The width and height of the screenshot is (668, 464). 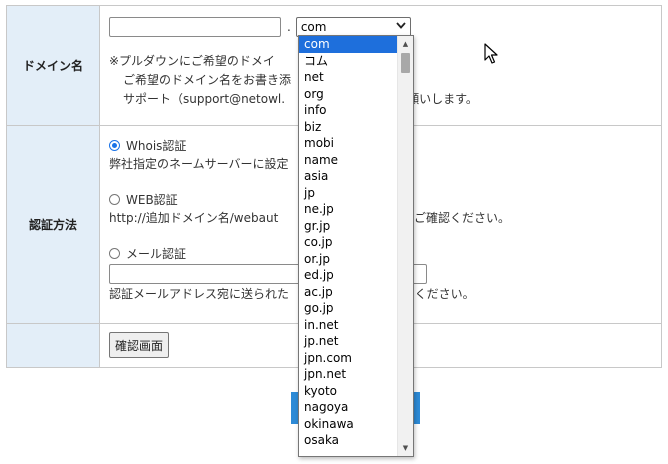 What do you see at coordinates (156, 145) in the screenshot?
I see `radio-whois-label: Whois認証` at bounding box center [156, 145].